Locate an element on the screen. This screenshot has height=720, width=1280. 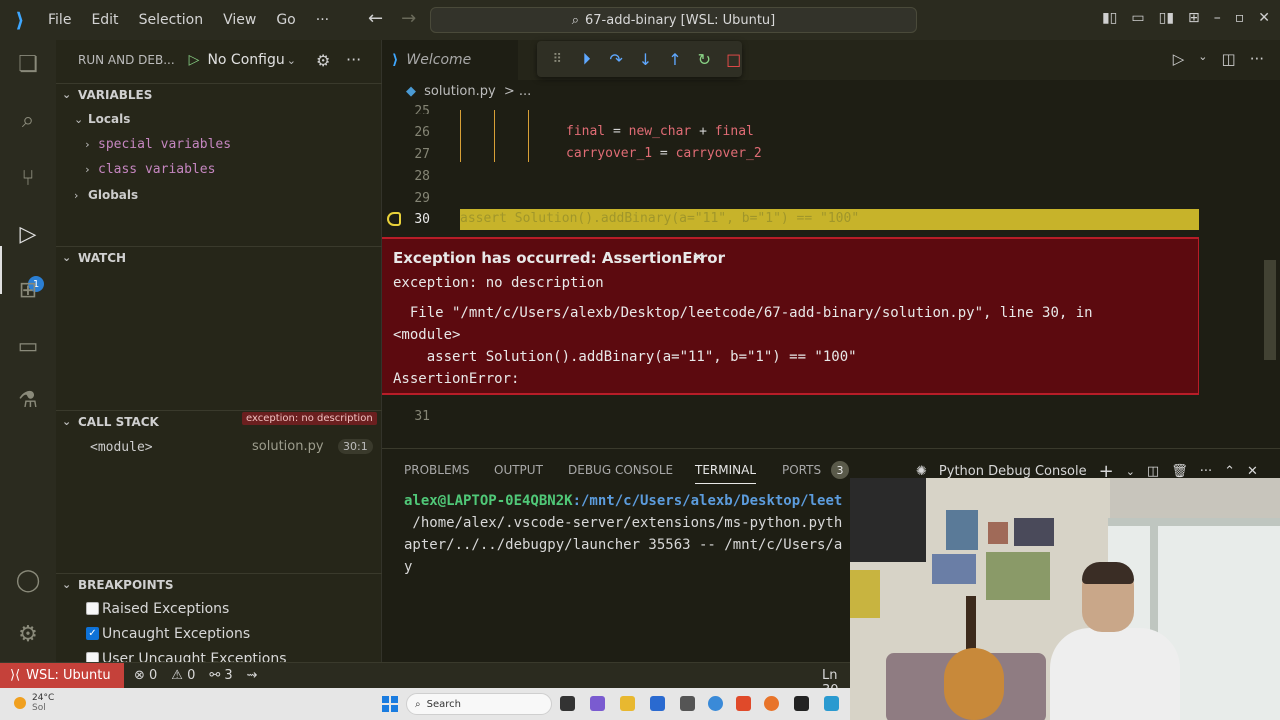
tab-problems: PROBLEMS is located at coordinates (437, 470).